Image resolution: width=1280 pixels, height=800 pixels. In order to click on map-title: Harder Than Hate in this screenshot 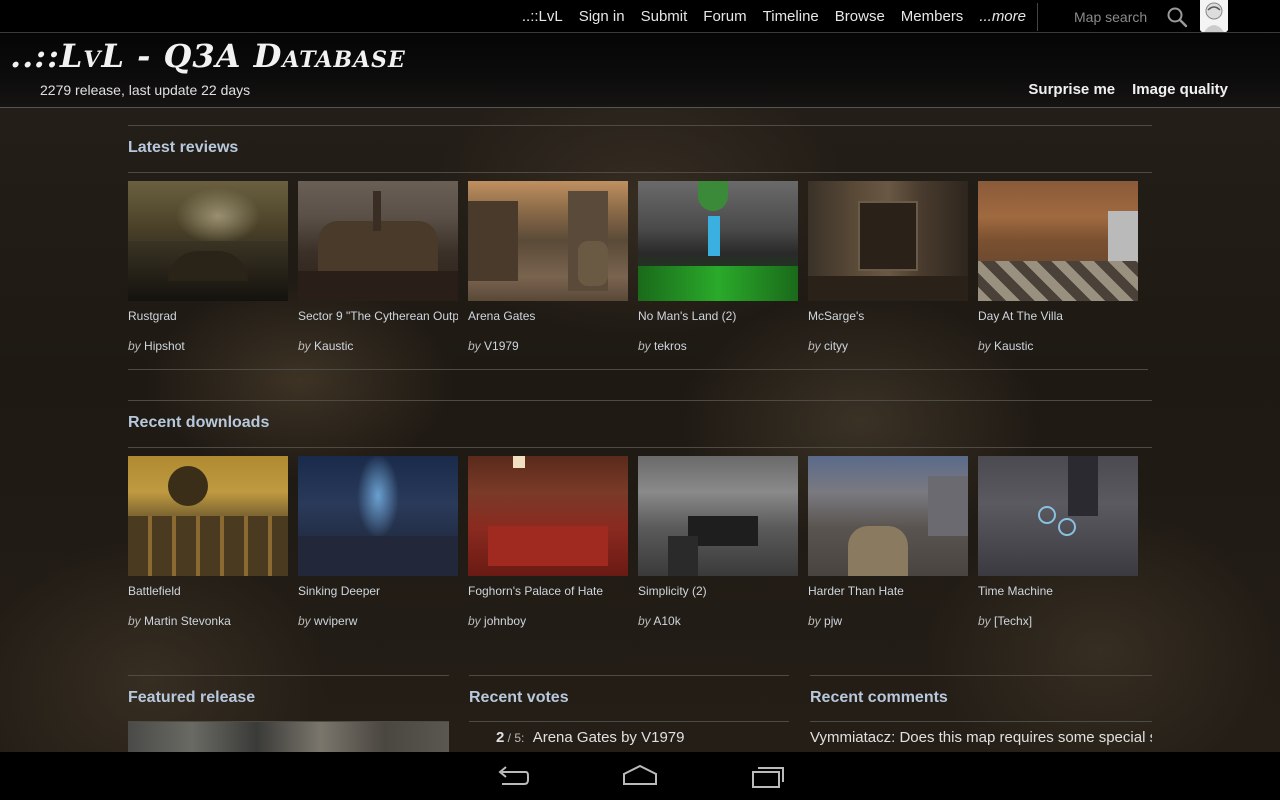, I will do `click(888, 592)`.